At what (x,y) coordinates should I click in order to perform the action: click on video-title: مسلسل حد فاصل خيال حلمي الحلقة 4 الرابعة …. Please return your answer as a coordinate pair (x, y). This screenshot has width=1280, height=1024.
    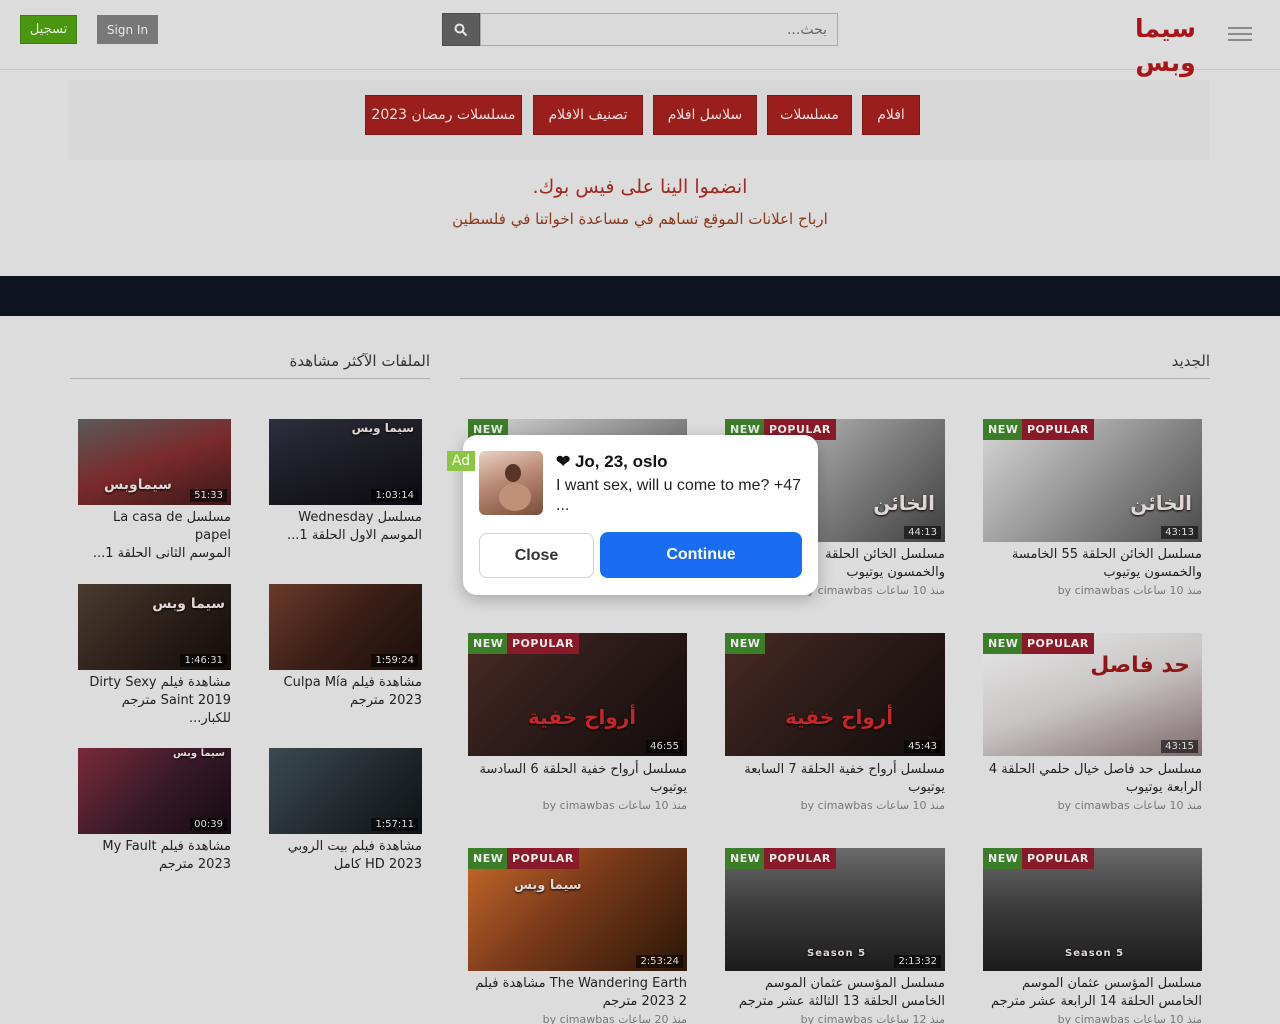
    Looking at the image, I should click on (1092, 779).